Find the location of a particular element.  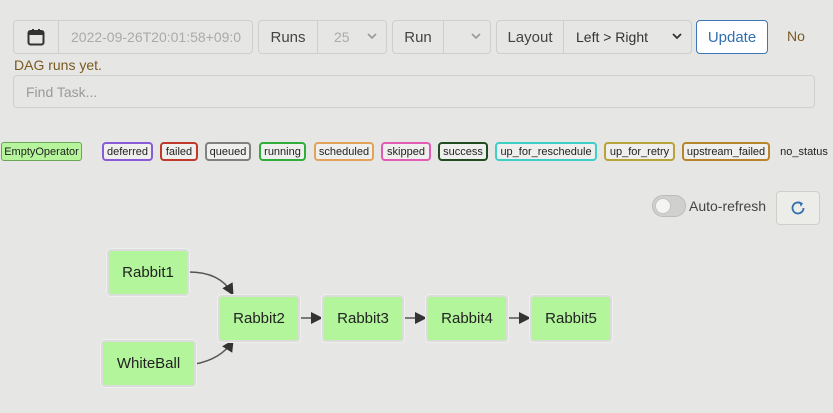

legend-state-upstream-failed: upstream_failed is located at coordinates (726, 151).